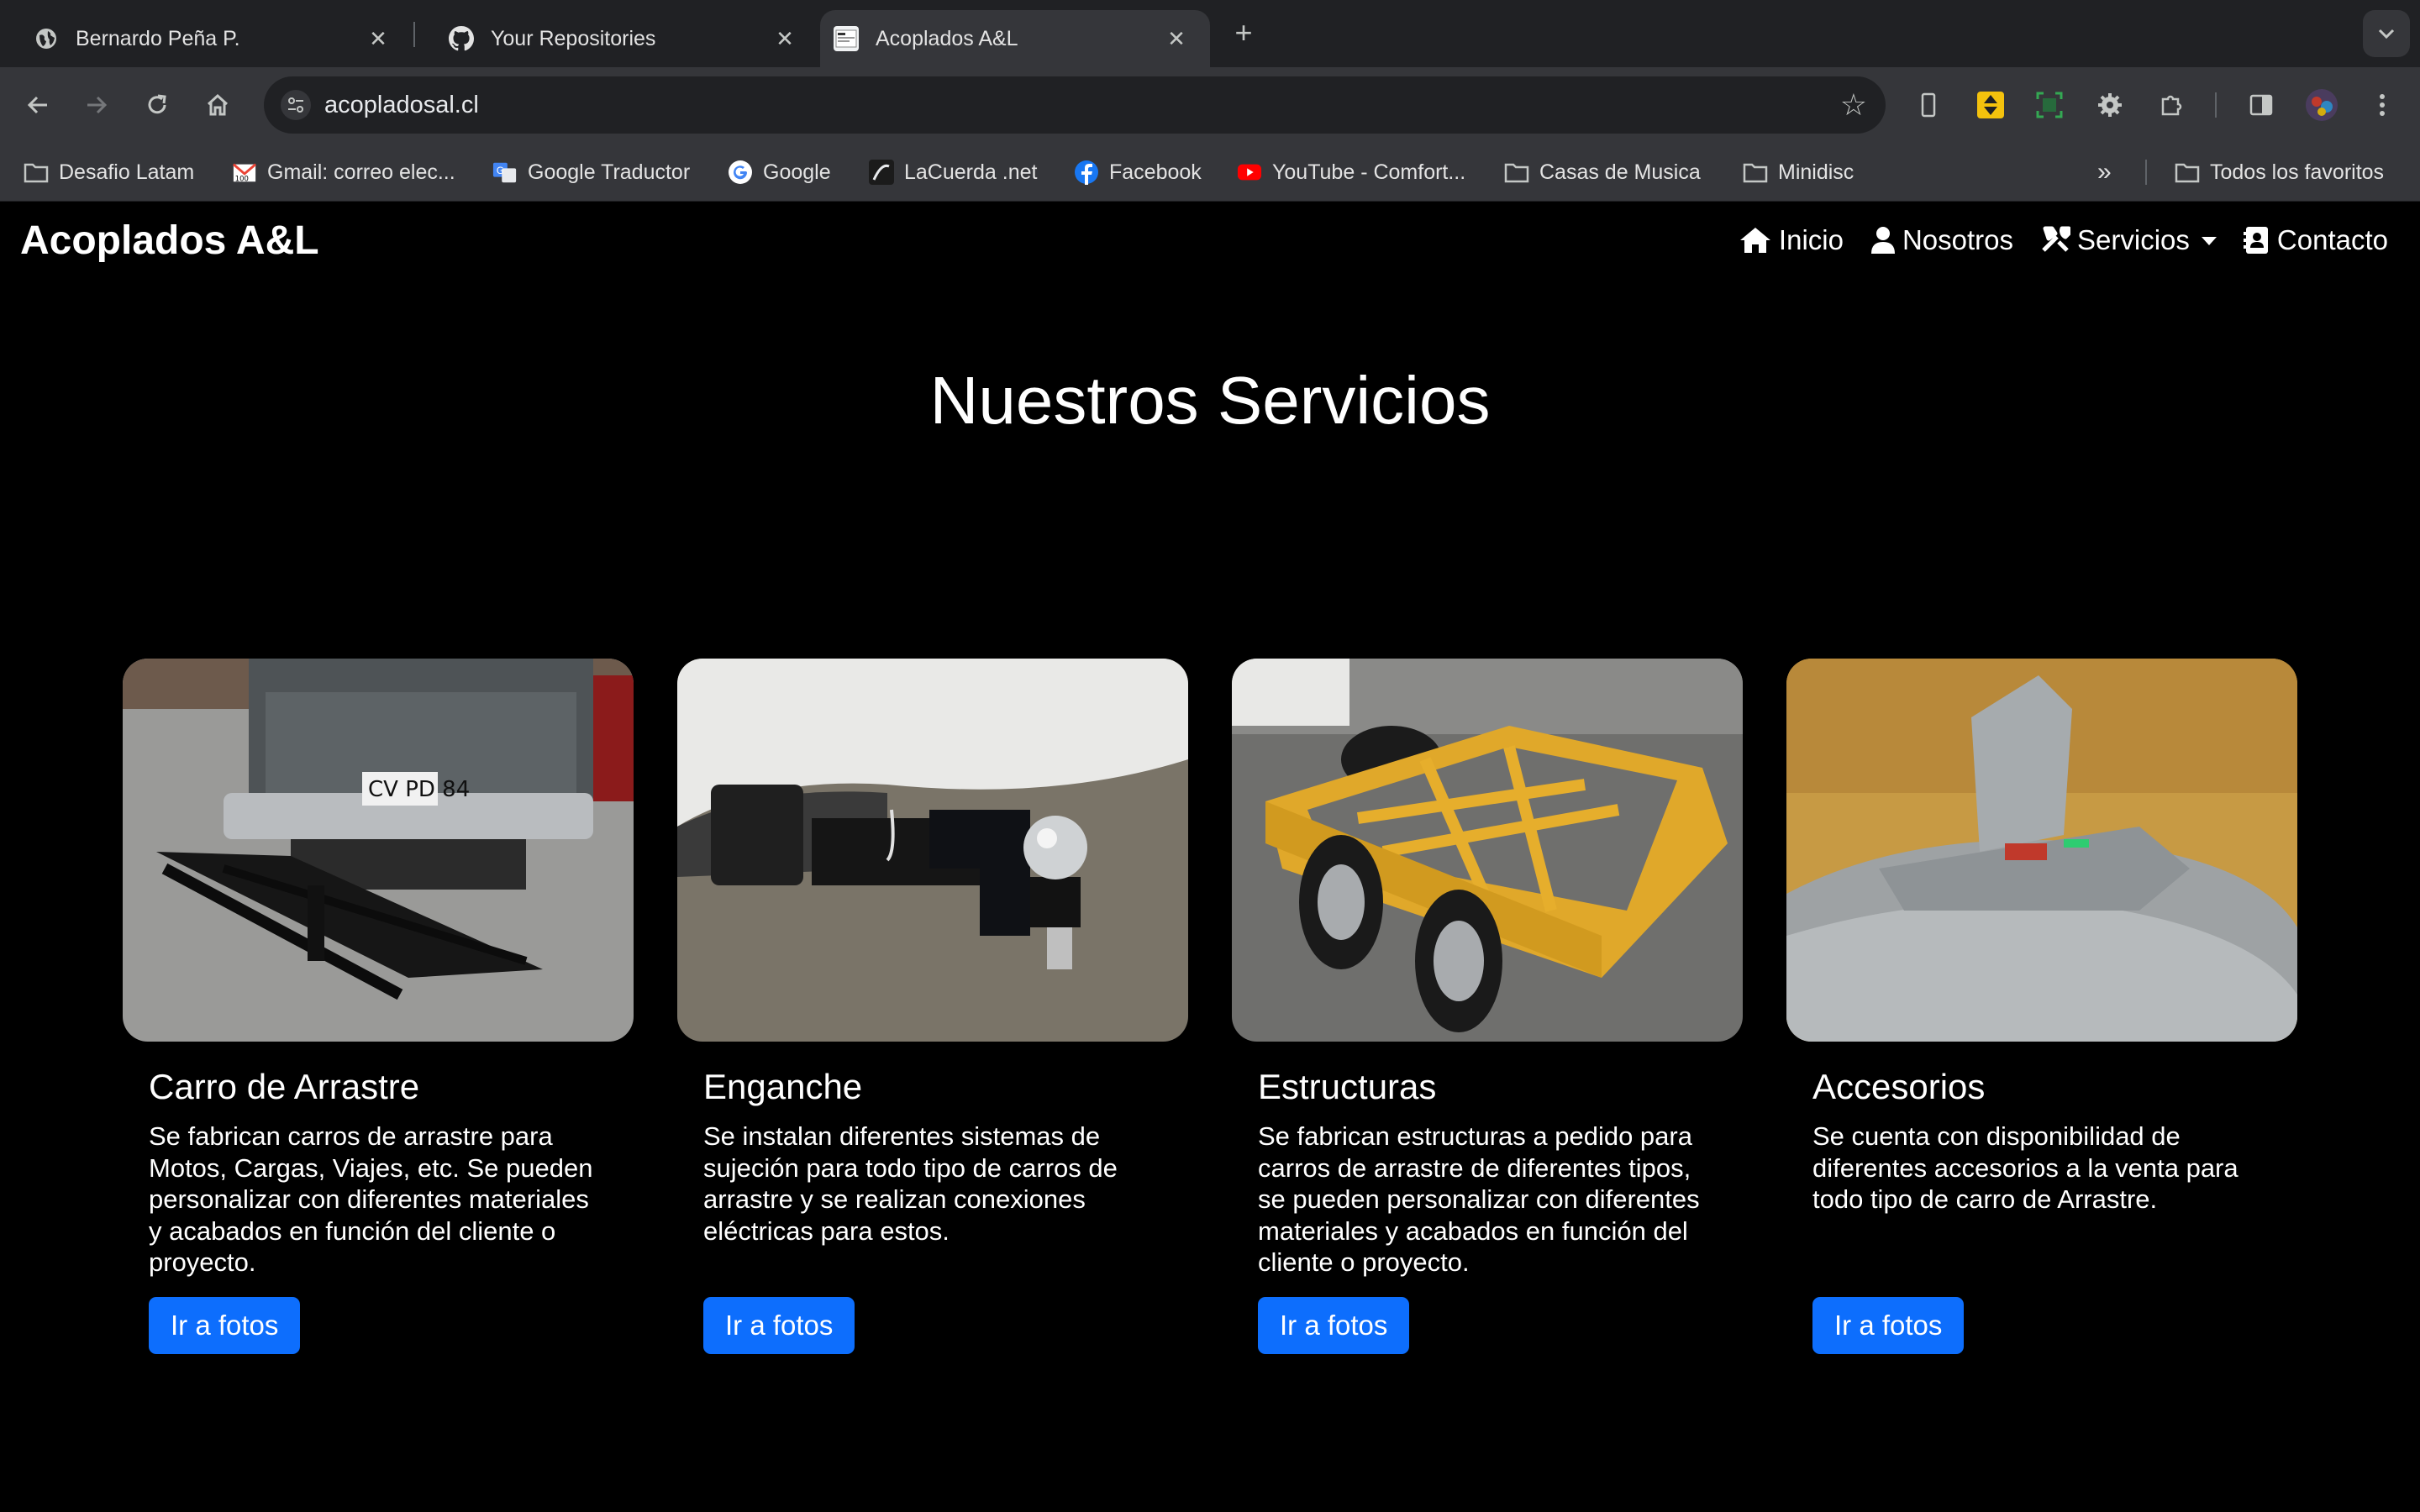 The width and height of the screenshot is (2420, 1512). I want to click on bookmark-facebook: Facebook, so click(1138, 172).